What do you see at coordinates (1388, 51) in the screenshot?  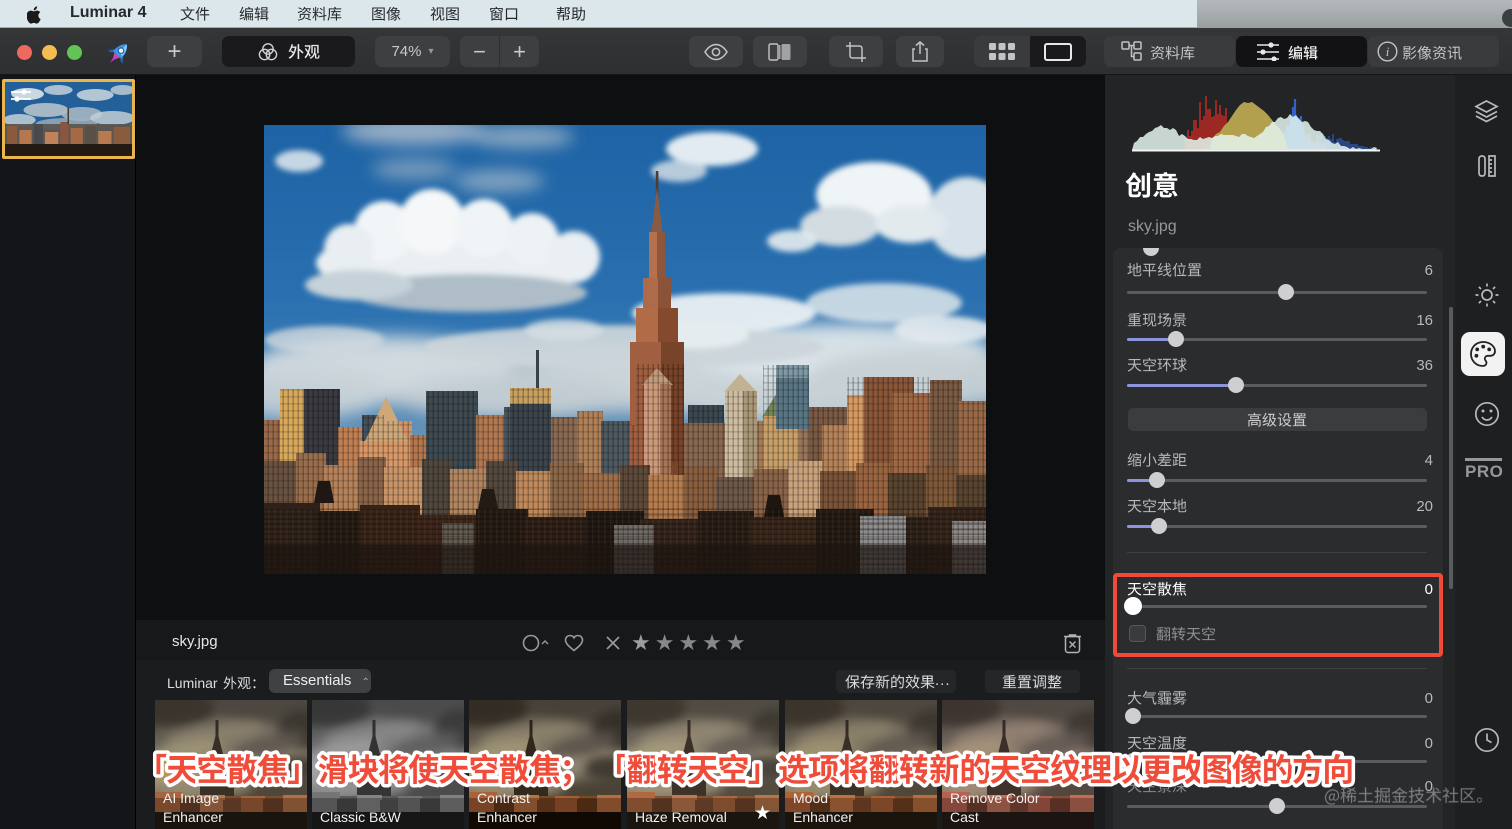 I see `svg-text: i` at bounding box center [1388, 51].